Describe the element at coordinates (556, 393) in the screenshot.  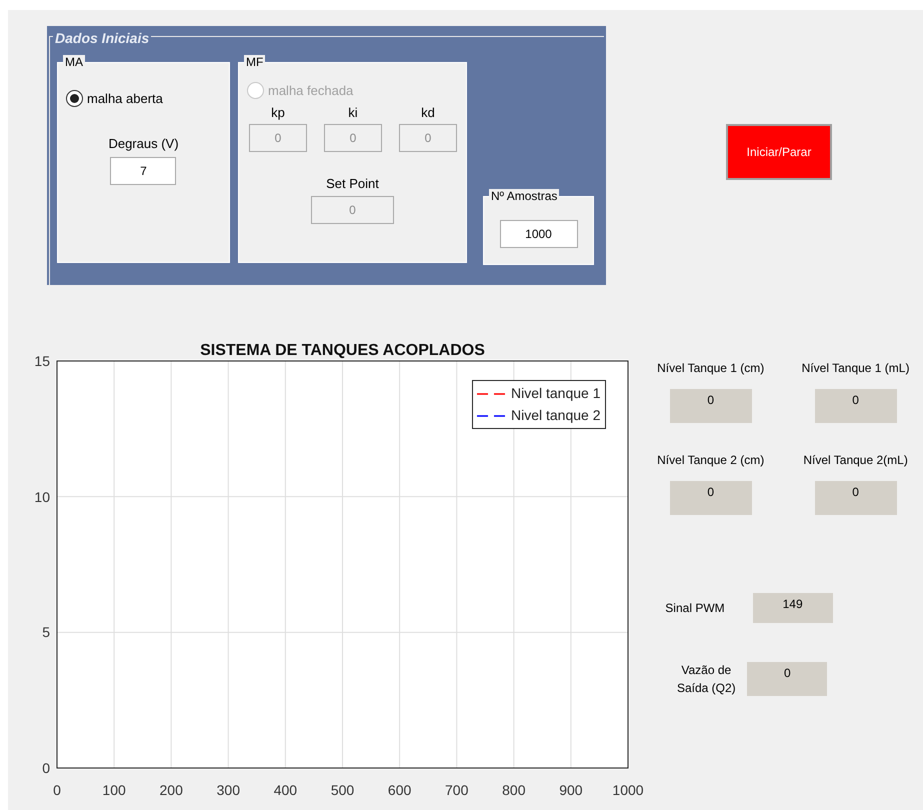
I see `legend-label: Nivel tanque 1` at that location.